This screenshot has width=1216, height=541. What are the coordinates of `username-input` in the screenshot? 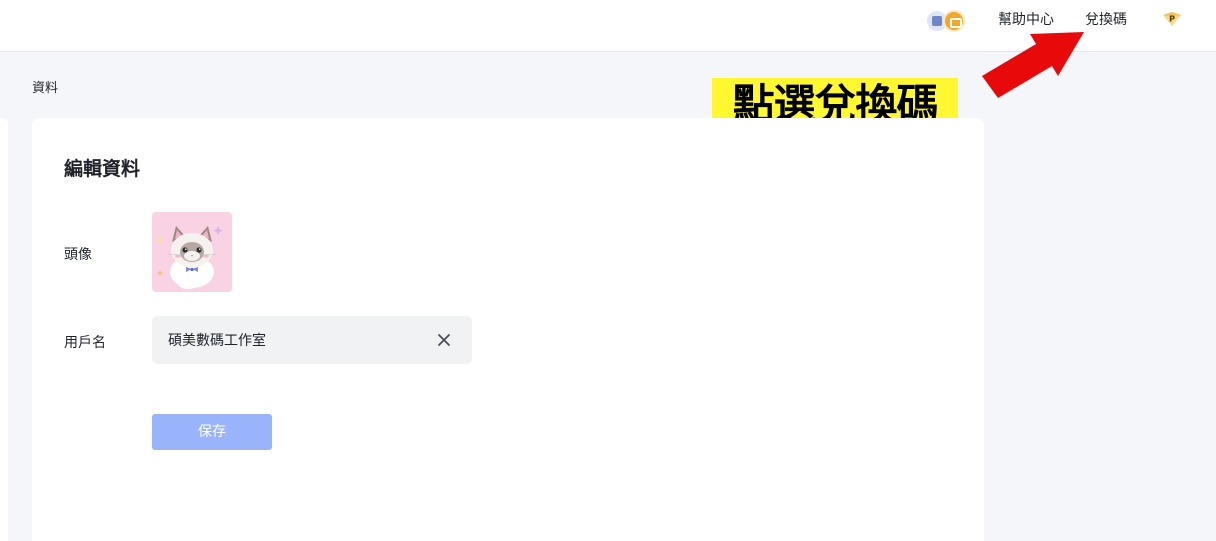 It's located at (293, 340).